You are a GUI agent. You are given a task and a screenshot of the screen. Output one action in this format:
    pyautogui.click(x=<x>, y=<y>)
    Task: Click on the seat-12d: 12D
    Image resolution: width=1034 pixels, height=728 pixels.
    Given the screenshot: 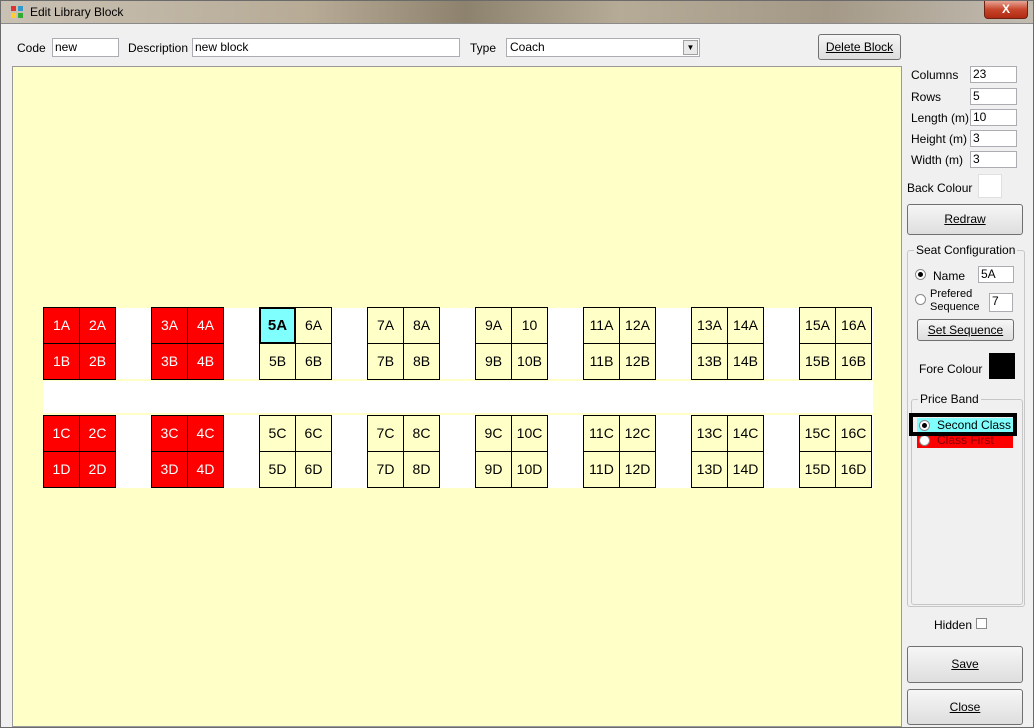 What is the action you would take?
    pyautogui.click(x=637, y=469)
    